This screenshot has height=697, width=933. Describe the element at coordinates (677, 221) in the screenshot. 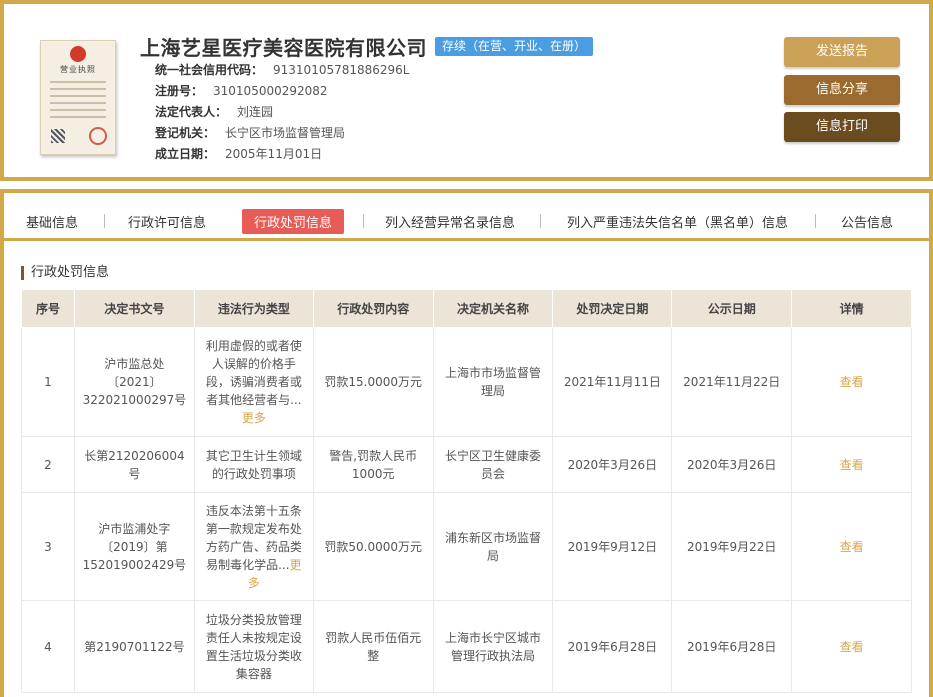

I see `tab-blacklist: 列入严重违法失信名单（黑名单）信息` at that location.